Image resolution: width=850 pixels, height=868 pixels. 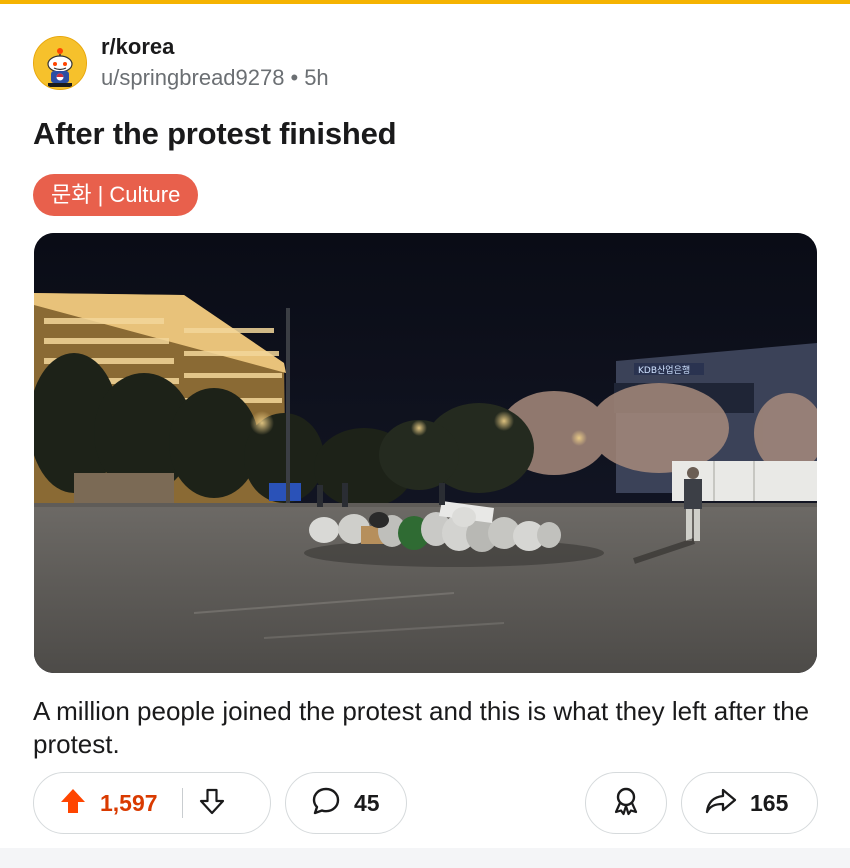 I want to click on post-flair: 문화 | Culture, so click(x=116, y=195).